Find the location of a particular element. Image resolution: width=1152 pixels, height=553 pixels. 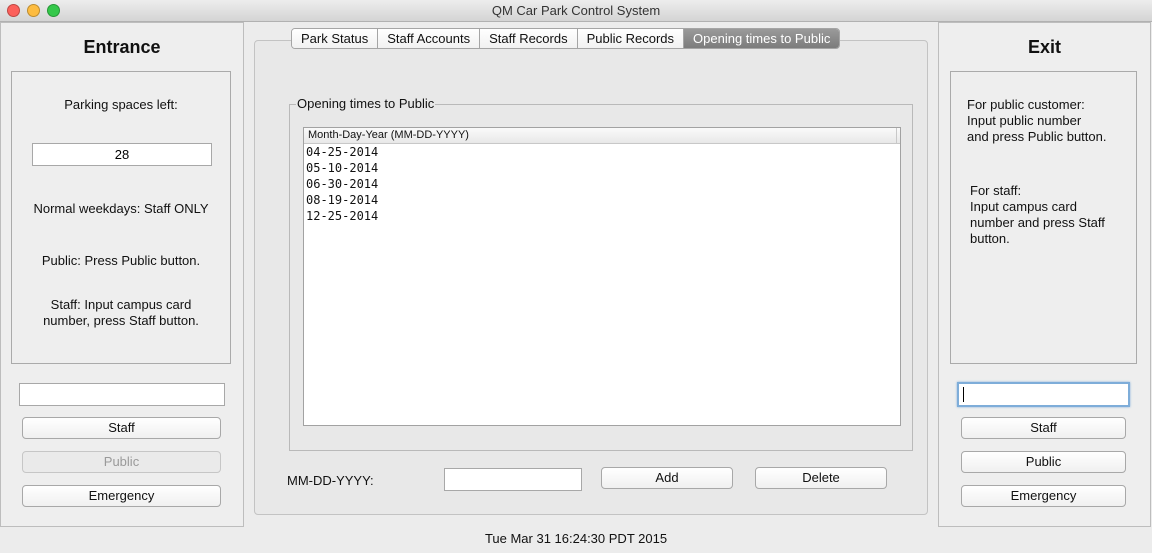

exit-staff-text-1: For staff: is located at coordinates (996, 190).